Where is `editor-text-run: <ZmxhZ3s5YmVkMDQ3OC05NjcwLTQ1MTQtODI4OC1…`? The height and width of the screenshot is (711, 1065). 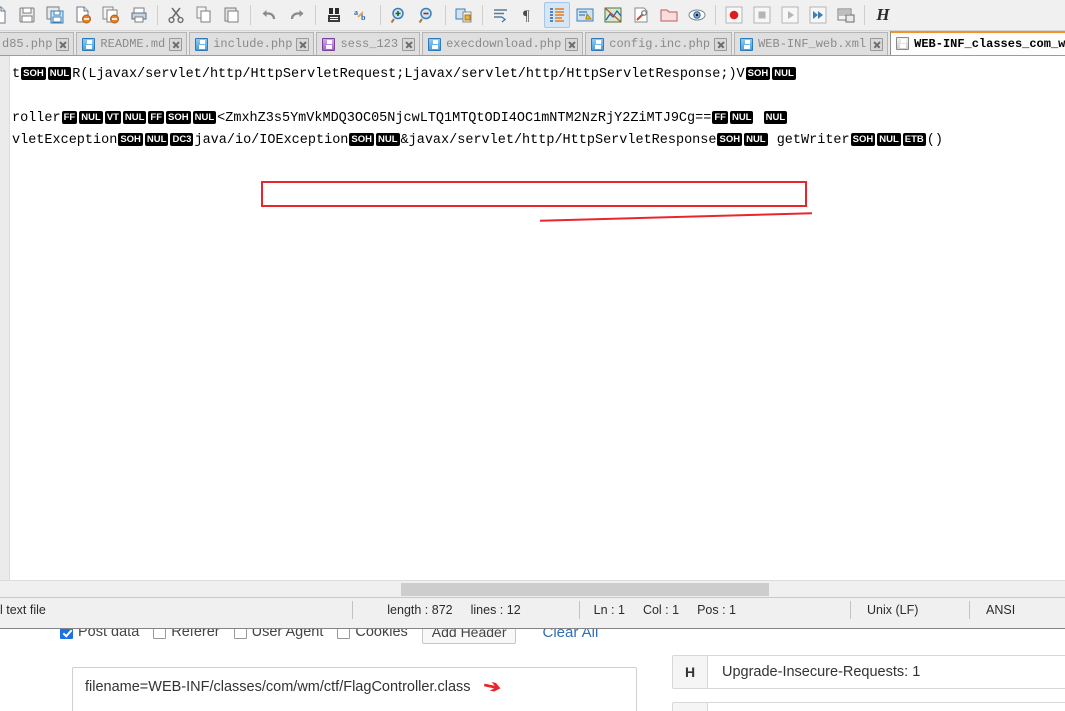 editor-text-run: <ZmxhZ3s5YmVkMDQ3OC05NjcwLTQ1MTQtODI4OC1… is located at coordinates (464, 118).